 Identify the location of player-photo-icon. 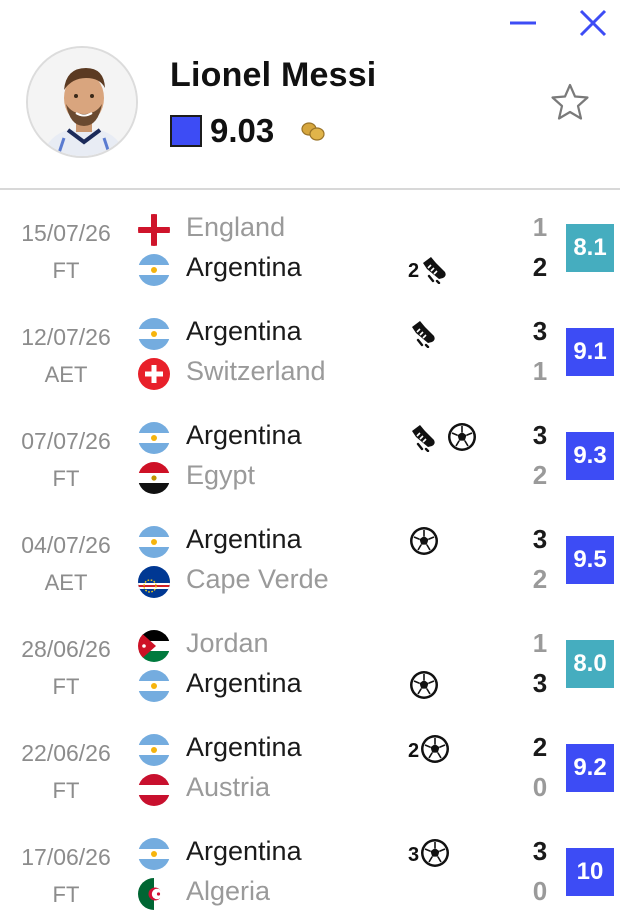
(82, 102).